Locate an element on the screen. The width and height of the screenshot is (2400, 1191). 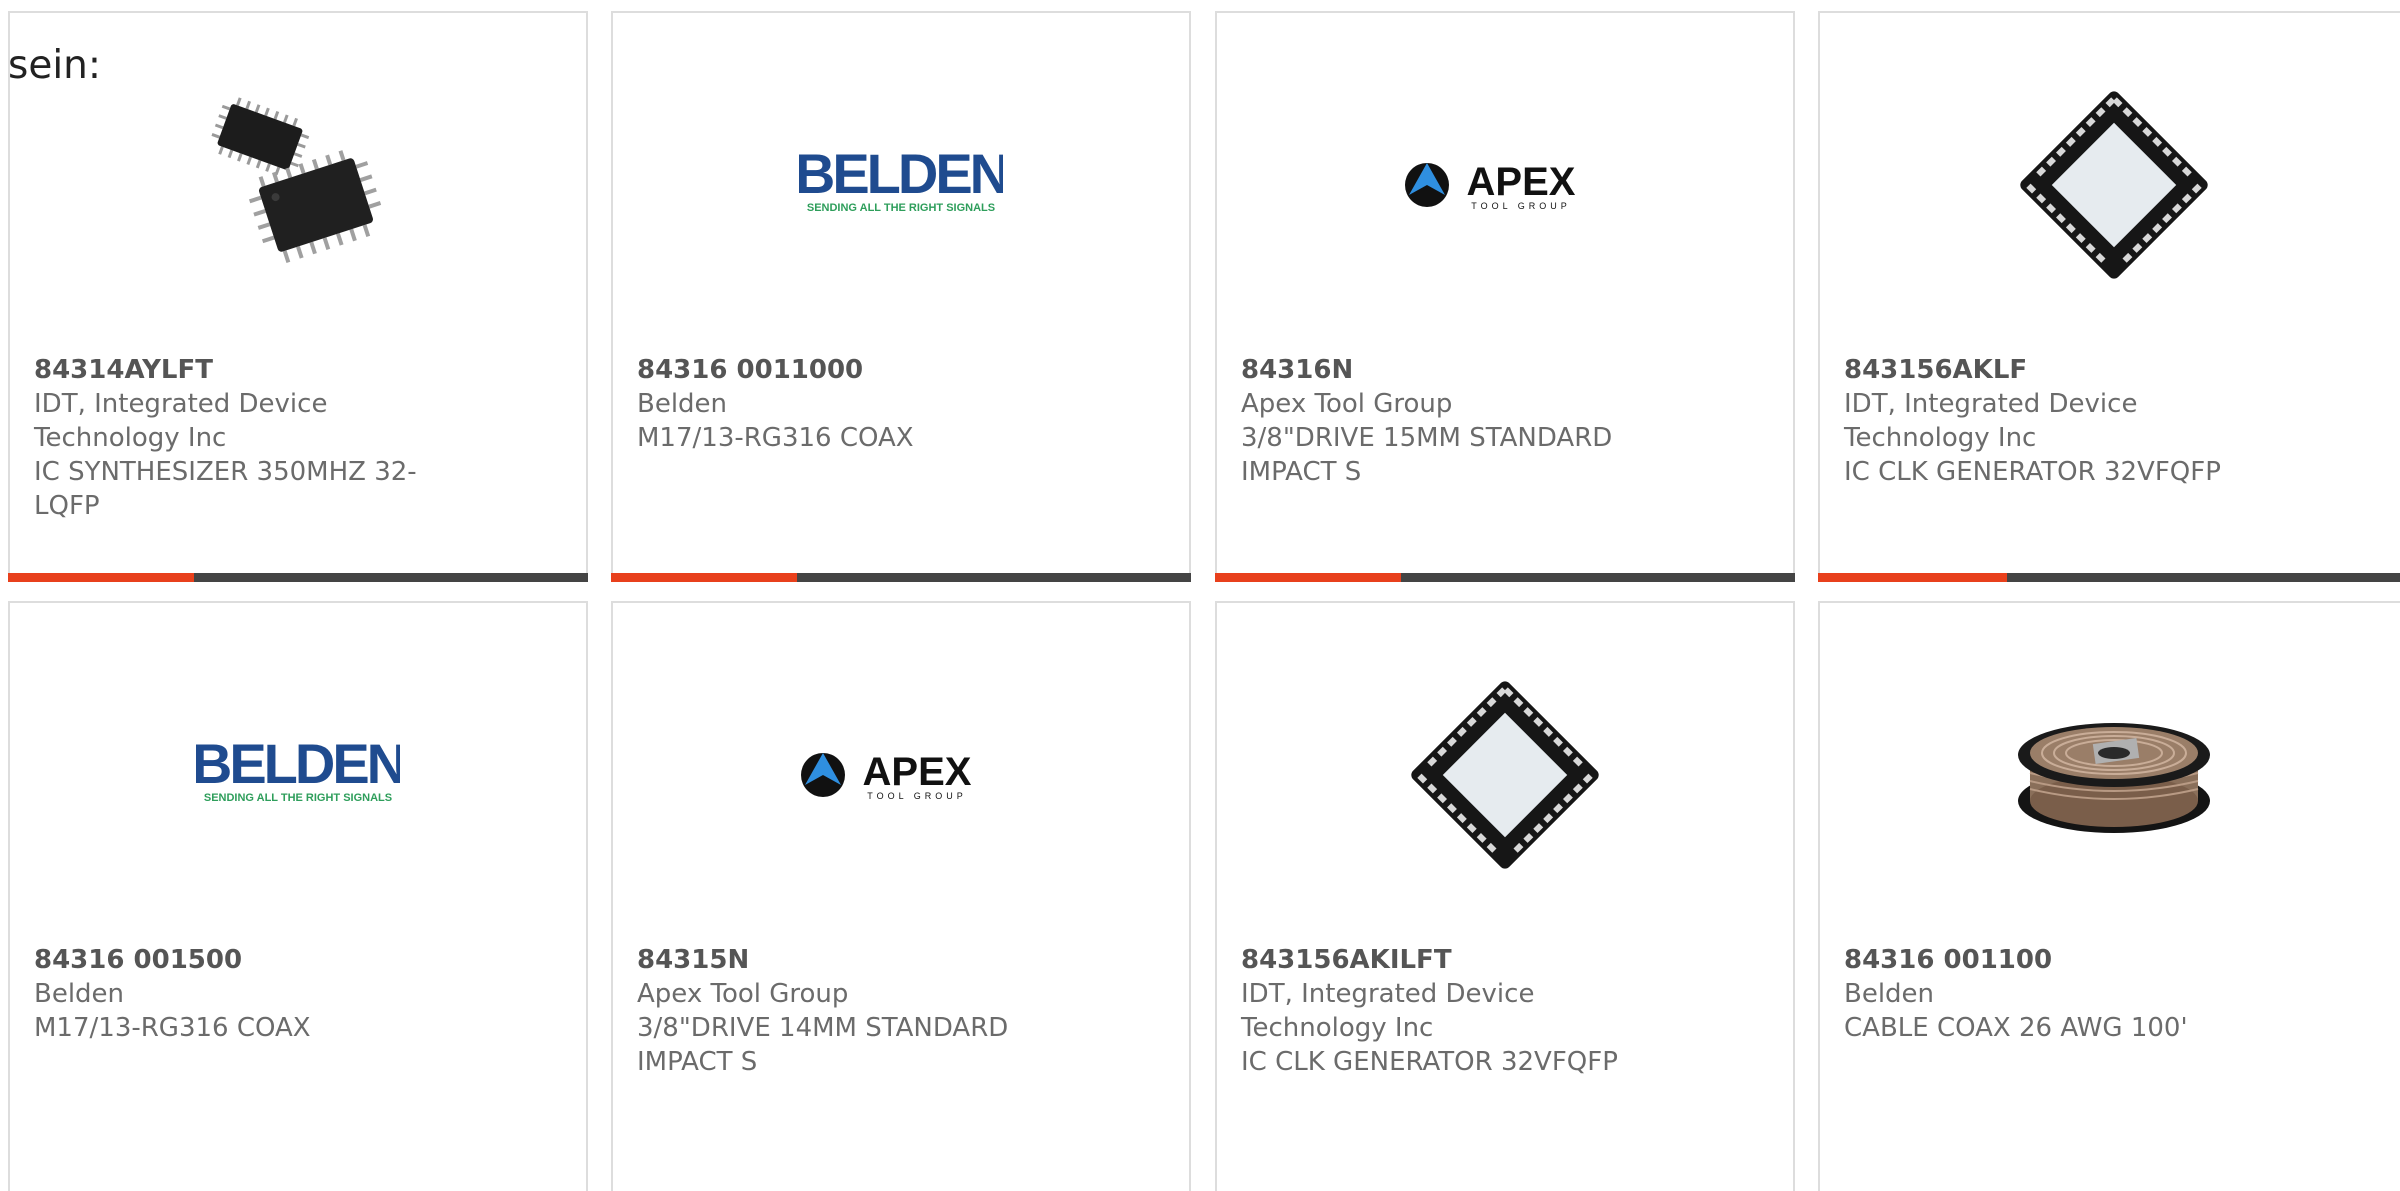
part-number: 84316N is located at coordinates (1297, 370).